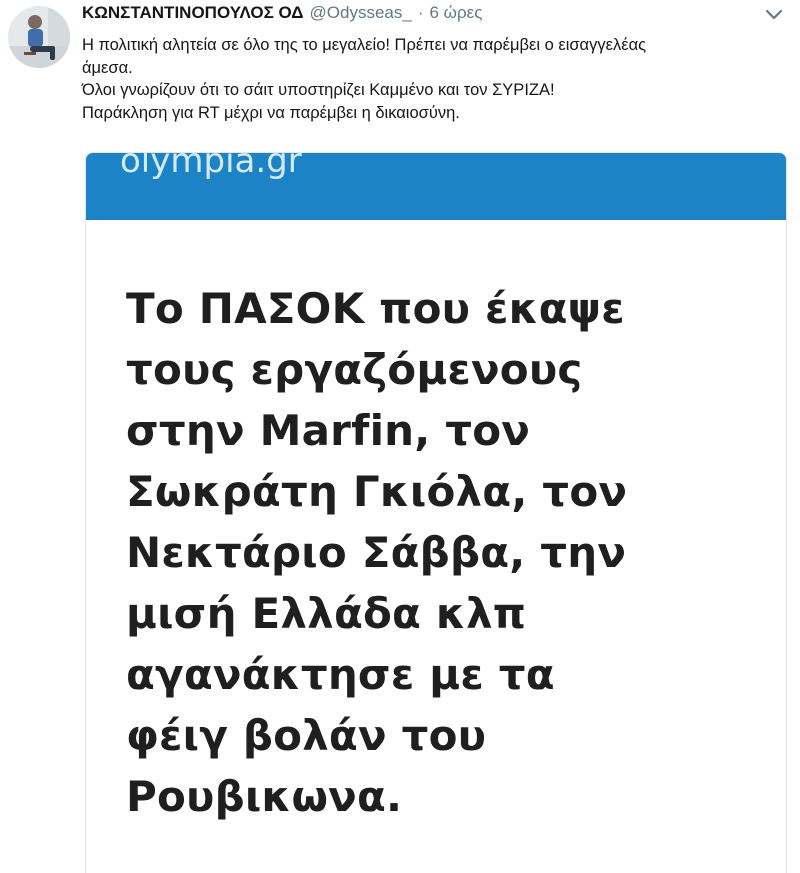 Image resolution: width=800 pixels, height=873 pixels. I want to click on author-full-name: ΚΩΝΣΤΑΝΤΙΝΟΠΟΥΛΟΣ ΟΔ, so click(193, 13).